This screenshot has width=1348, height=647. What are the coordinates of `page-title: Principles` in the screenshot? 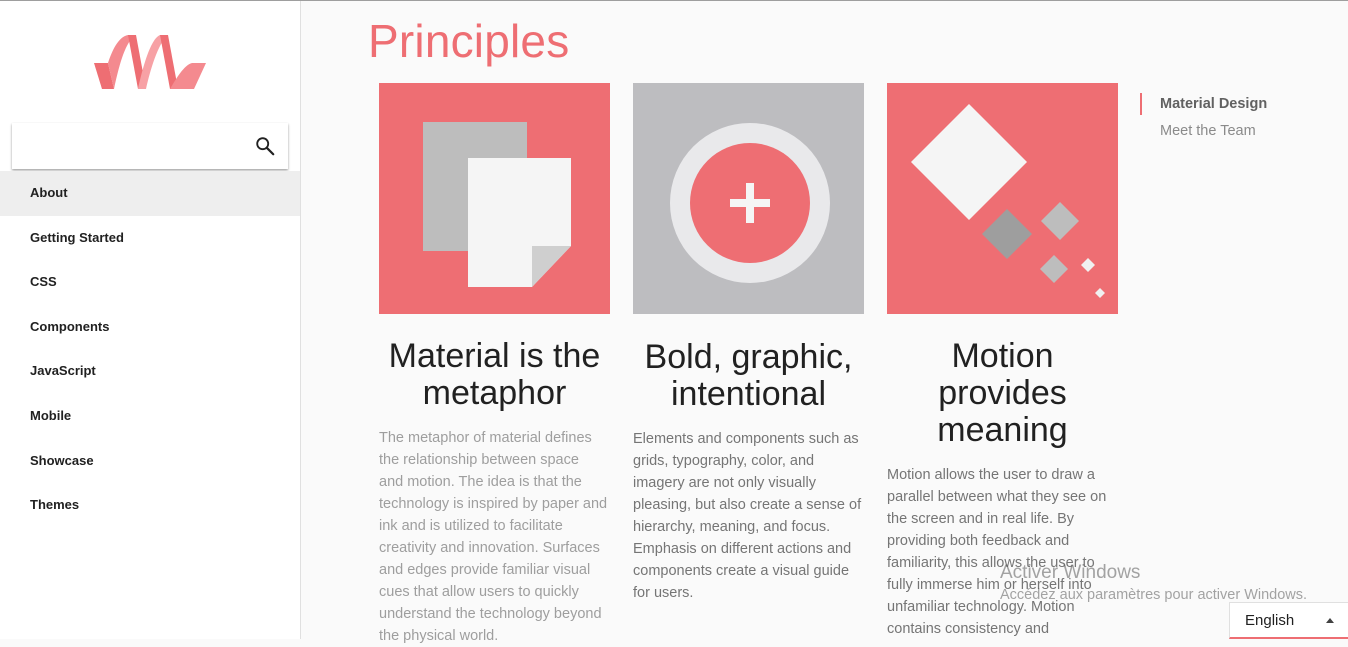 It's located at (469, 41).